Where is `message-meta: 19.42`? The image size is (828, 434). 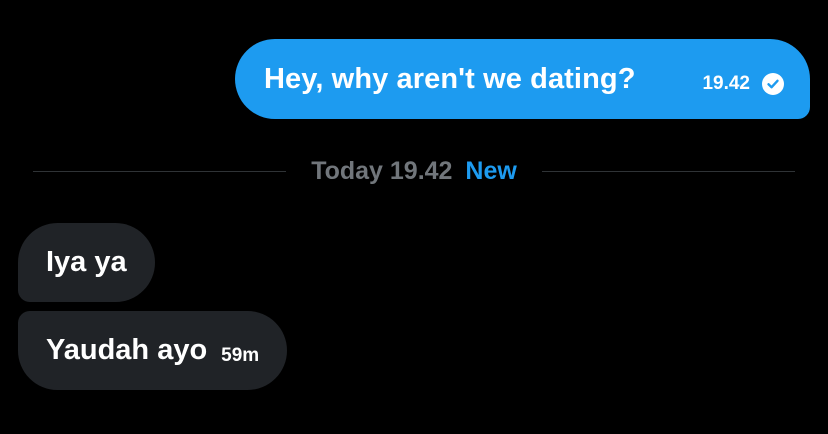 message-meta: 19.42 is located at coordinates (743, 79).